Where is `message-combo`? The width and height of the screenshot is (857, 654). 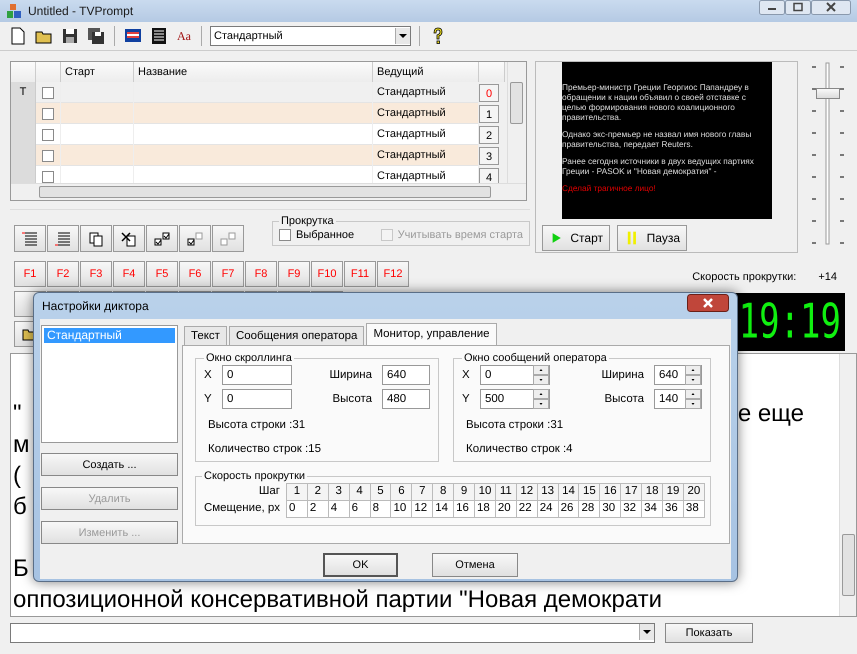
message-combo is located at coordinates (332, 633).